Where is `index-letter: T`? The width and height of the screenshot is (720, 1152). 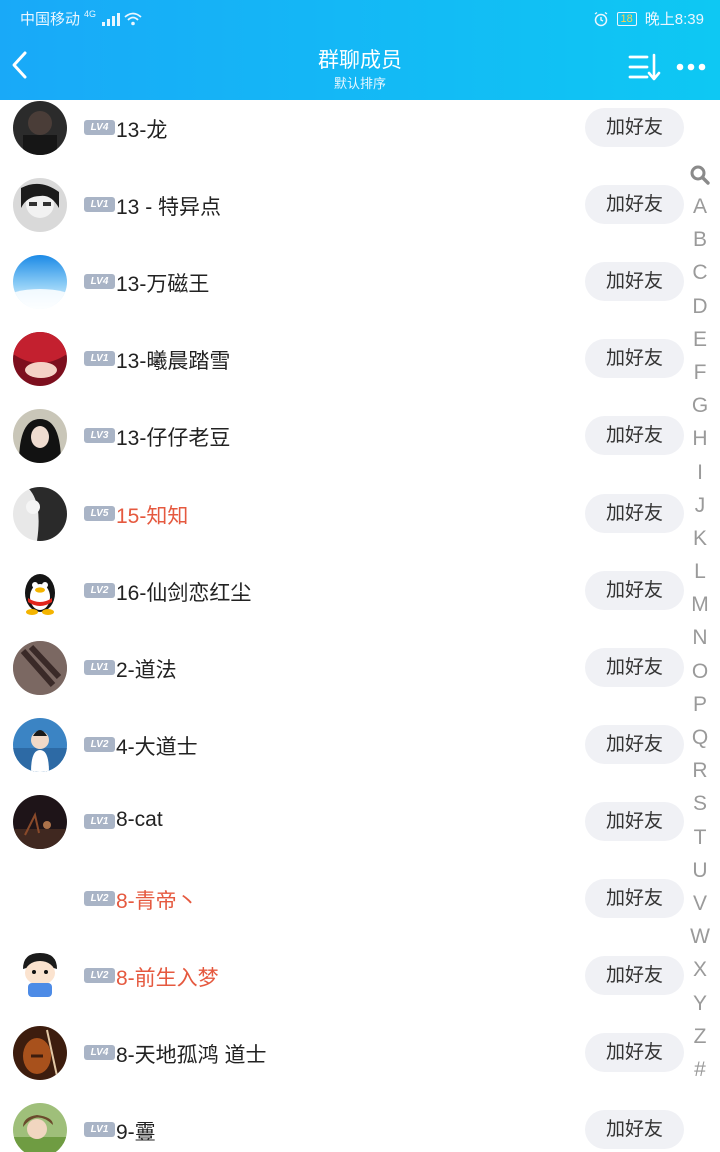 index-letter: T is located at coordinates (700, 837).